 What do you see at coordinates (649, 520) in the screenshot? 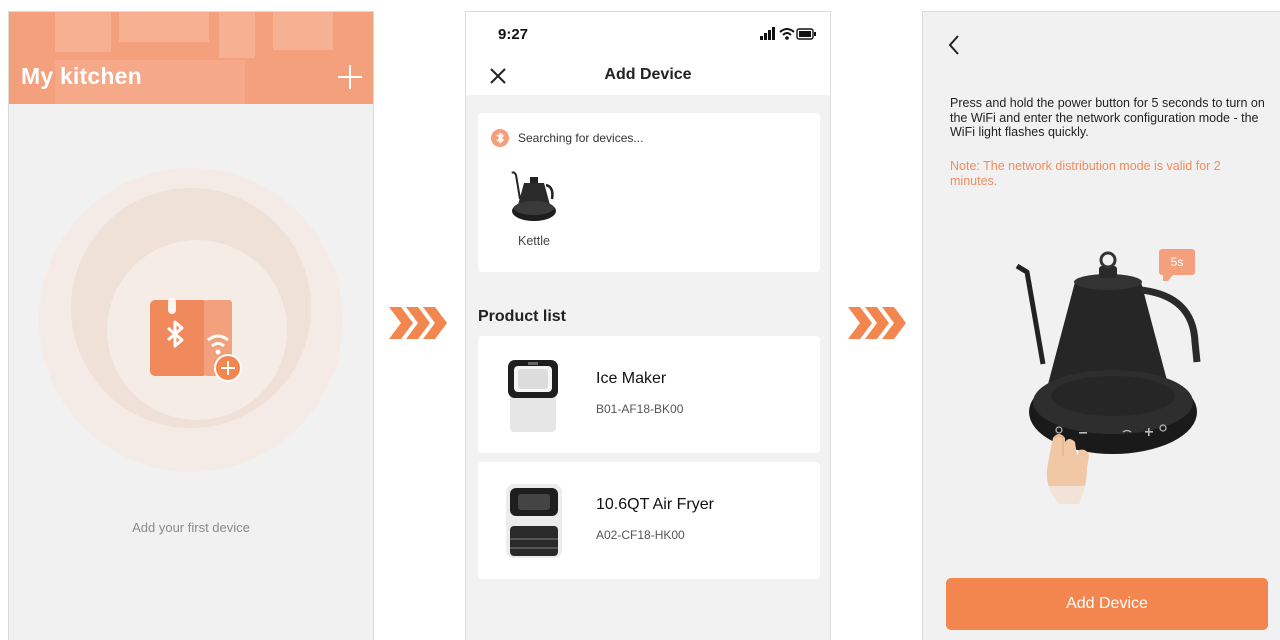
I see `product-card-air-fryer: 10.6QT Air Fryer A02-CF18-HK00` at bounding box center [649, 520].